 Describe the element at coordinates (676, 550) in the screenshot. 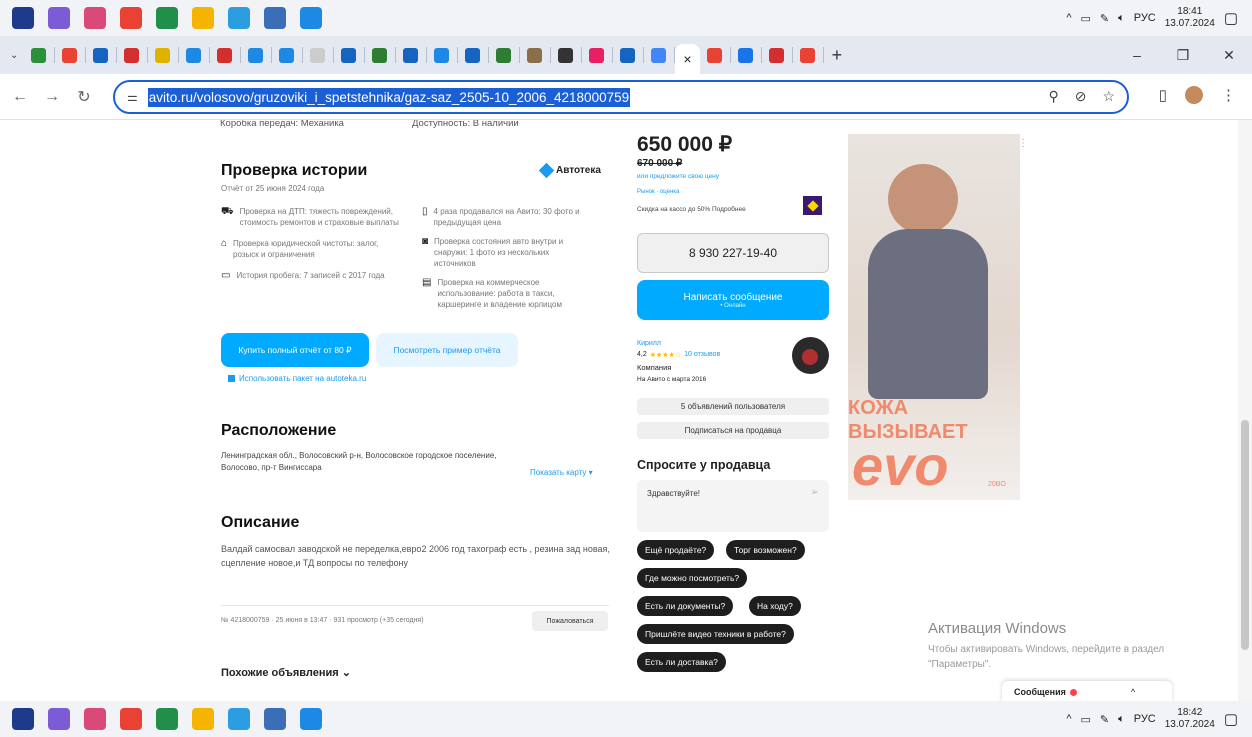

I see `chip-still-selling: Ещё продаёте?` at that location.